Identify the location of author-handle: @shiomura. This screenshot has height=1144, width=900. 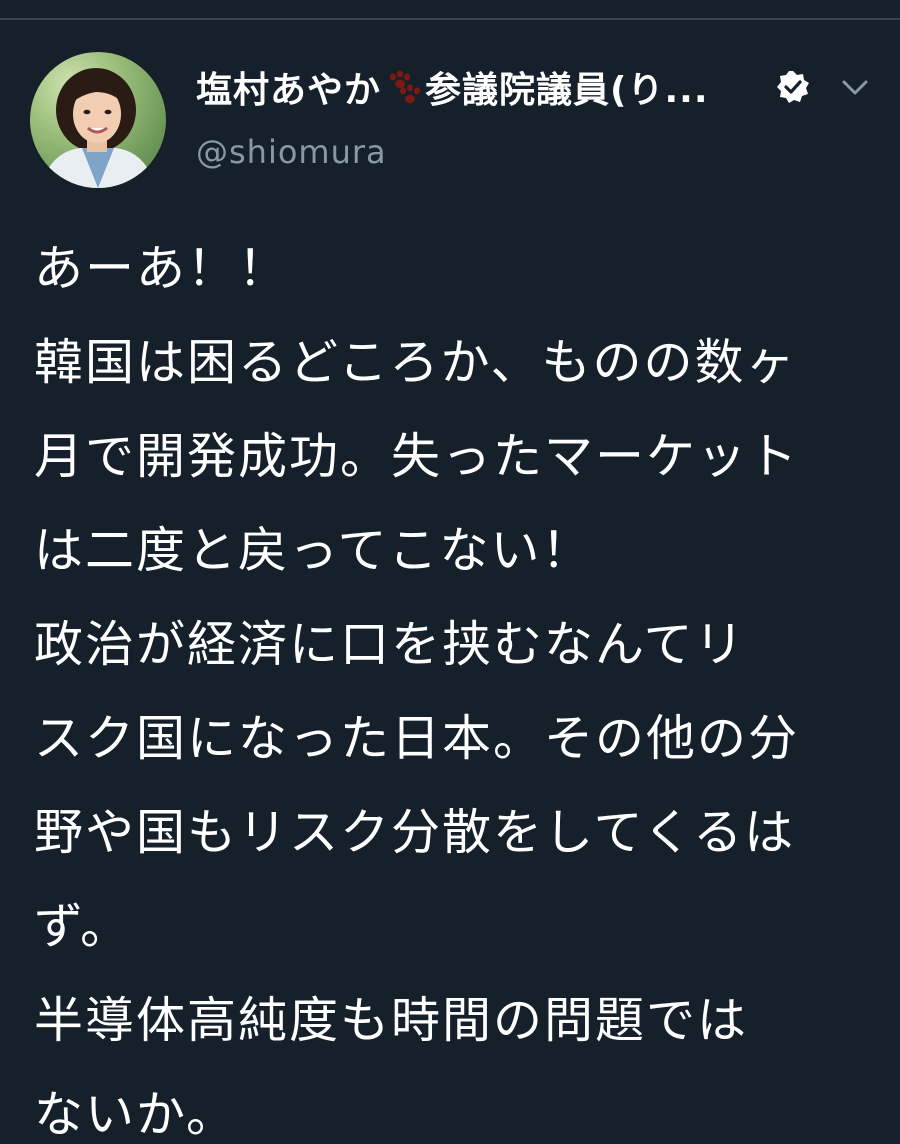
(291, 152).